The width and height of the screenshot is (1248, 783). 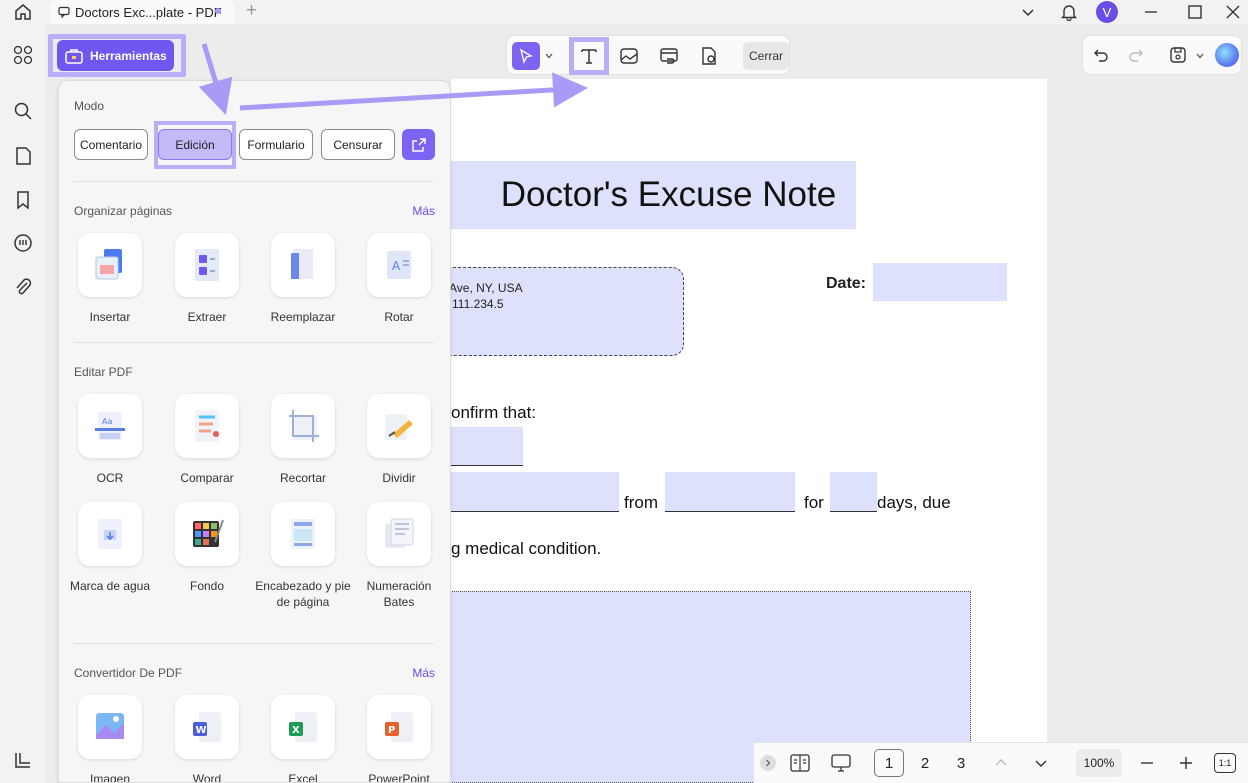 I want to click on add-tab-button: +, so click(x=251, y=11).